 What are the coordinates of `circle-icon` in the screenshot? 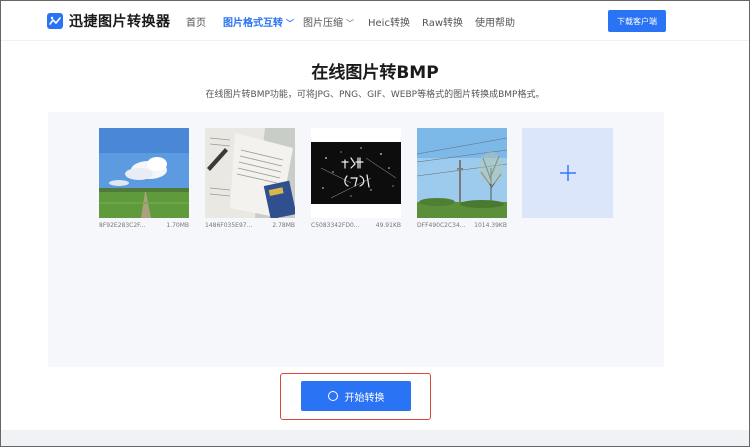 It's located at (332, 396).